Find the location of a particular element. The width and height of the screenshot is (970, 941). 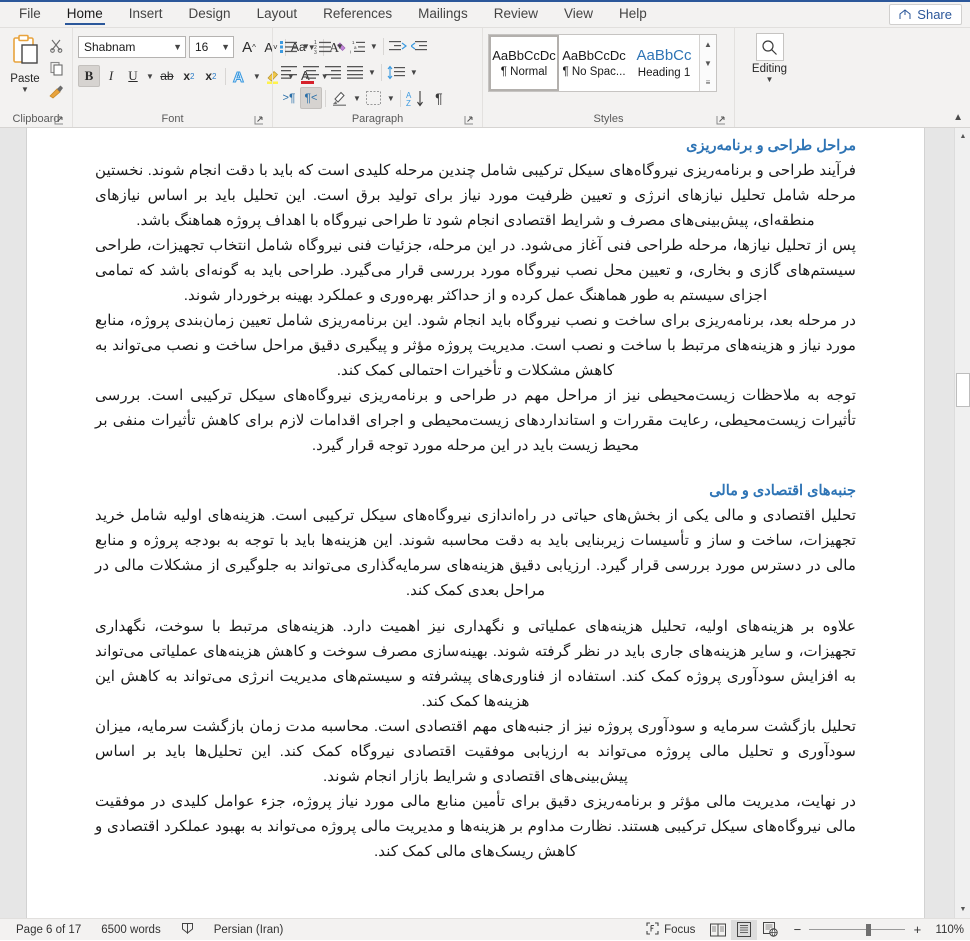

superscript-button: x2 is located at coordinates (211, 76).